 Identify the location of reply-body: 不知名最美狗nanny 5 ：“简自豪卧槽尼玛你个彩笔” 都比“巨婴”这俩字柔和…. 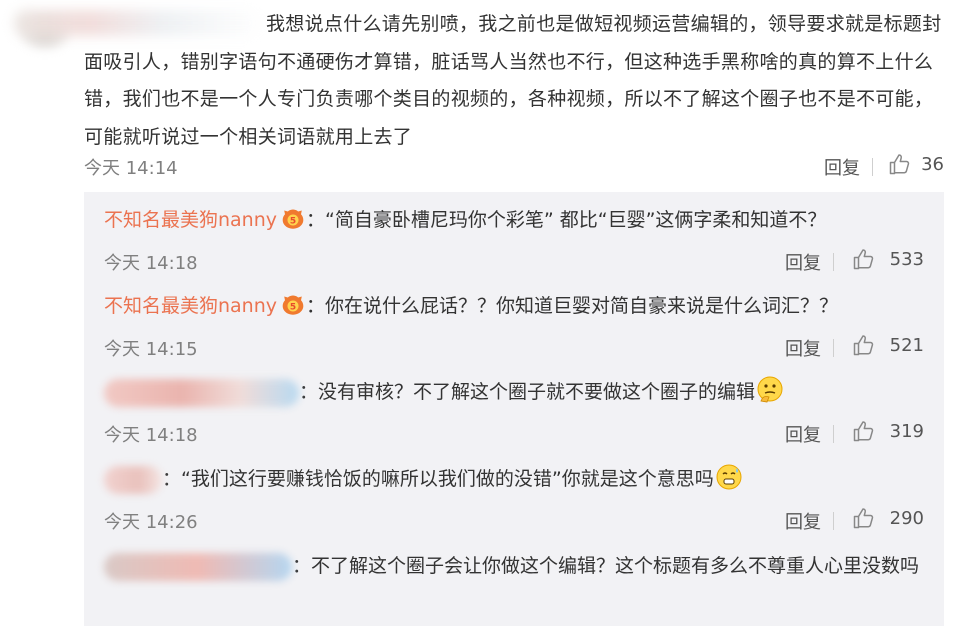
(514, 220).